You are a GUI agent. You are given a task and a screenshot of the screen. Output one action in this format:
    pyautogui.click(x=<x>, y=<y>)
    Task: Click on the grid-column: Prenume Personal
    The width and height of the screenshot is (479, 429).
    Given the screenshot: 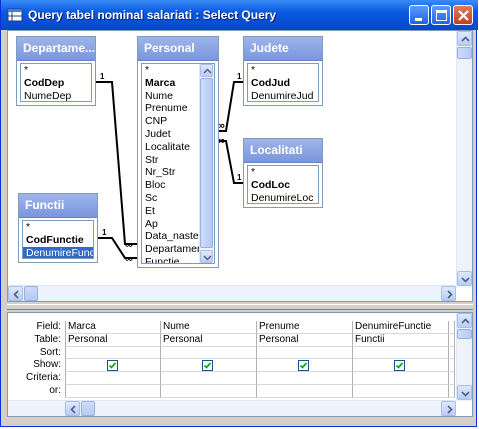 What is the action you would take?
    pyautogui.click(x=305, y=359)
    